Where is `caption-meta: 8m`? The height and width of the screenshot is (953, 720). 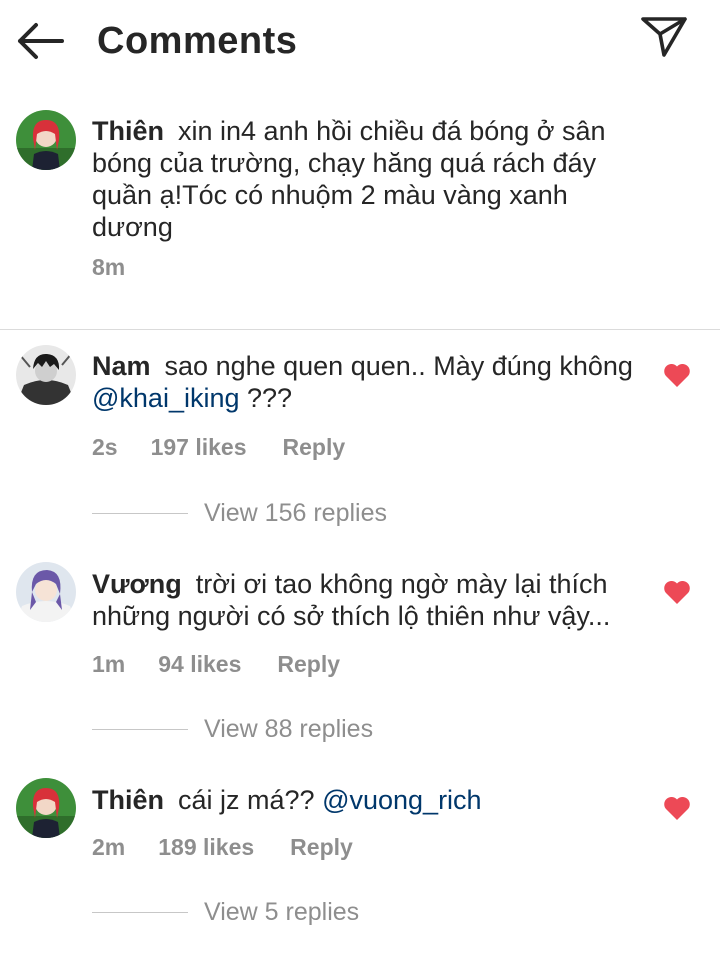
caption-meta: 8m is located at coordinates (108, 267).